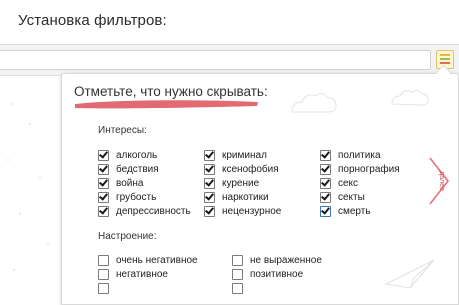 The height and width of the screenshot is (305, 459). What do you see at coordinates (231, 183) in the screenshot?
I see `filter-option-smoking: курение` at bounding box center [231, 183].